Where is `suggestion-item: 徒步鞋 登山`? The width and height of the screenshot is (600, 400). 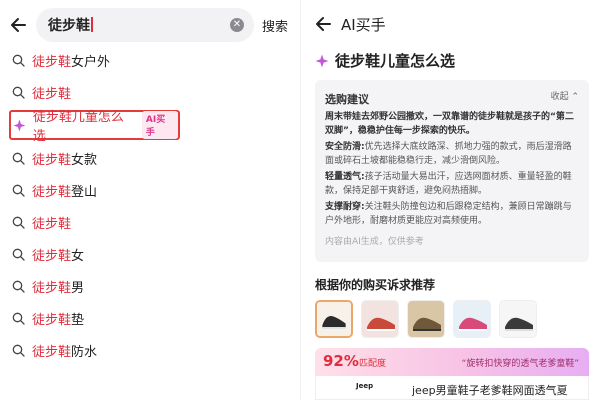
suggestion-item: 徒步鞋 登山 is located at coordinates (150, 190).